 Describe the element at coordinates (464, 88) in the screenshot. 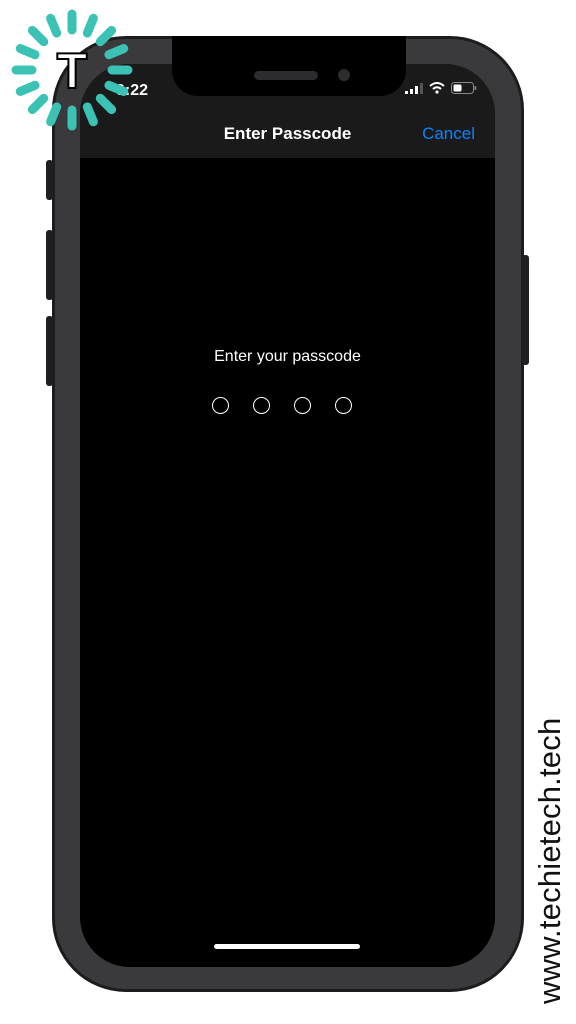

I see `battery-icon` at that location.